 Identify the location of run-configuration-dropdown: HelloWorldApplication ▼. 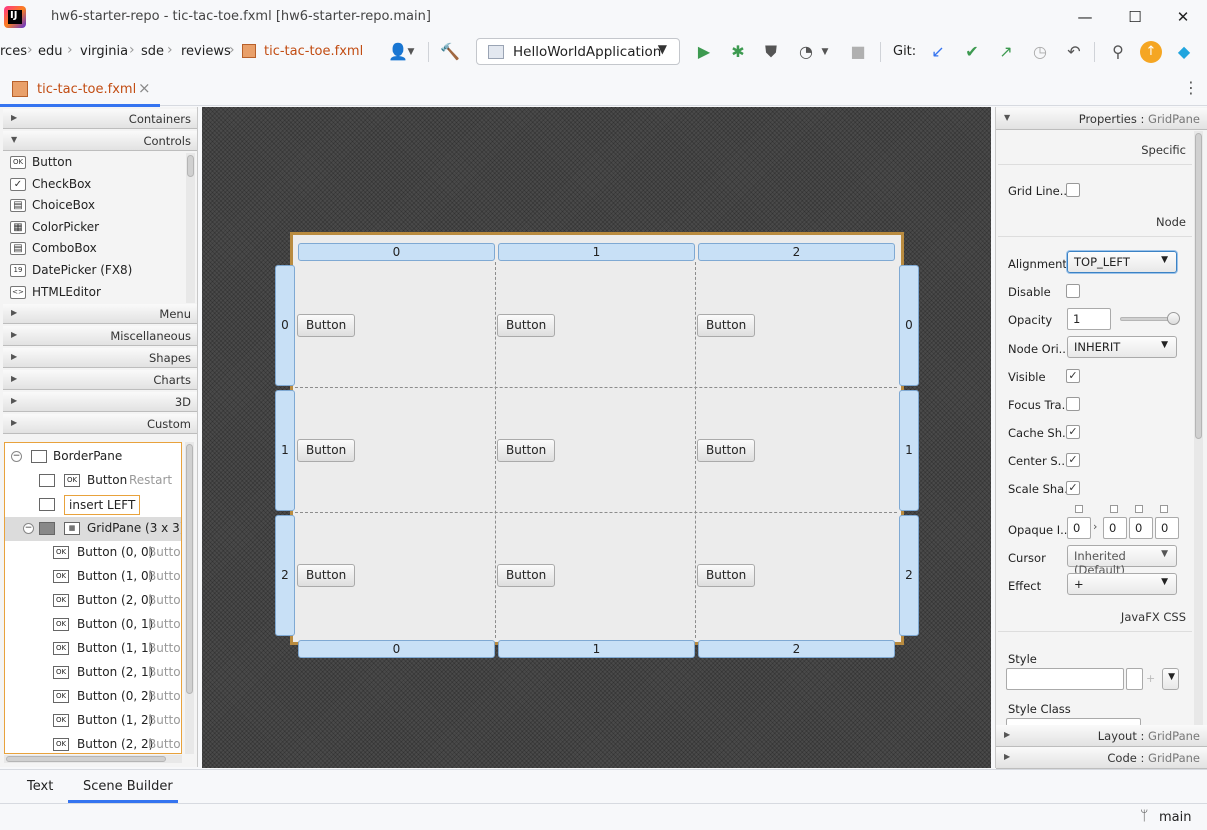
(578, 51).